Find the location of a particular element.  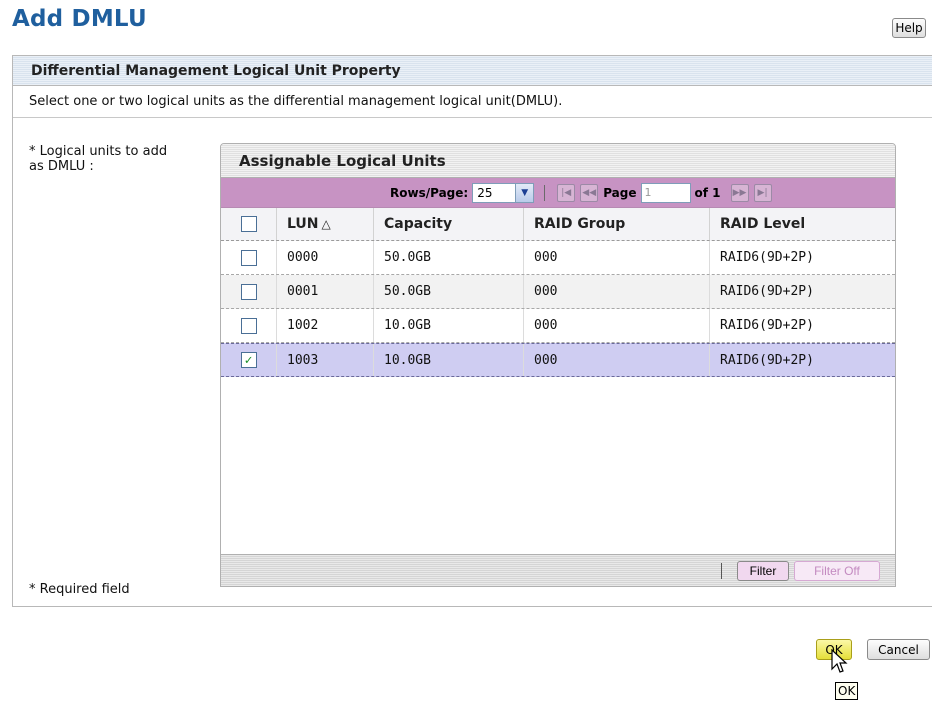

select-all-checkbox is located at coordinates (248, 224).